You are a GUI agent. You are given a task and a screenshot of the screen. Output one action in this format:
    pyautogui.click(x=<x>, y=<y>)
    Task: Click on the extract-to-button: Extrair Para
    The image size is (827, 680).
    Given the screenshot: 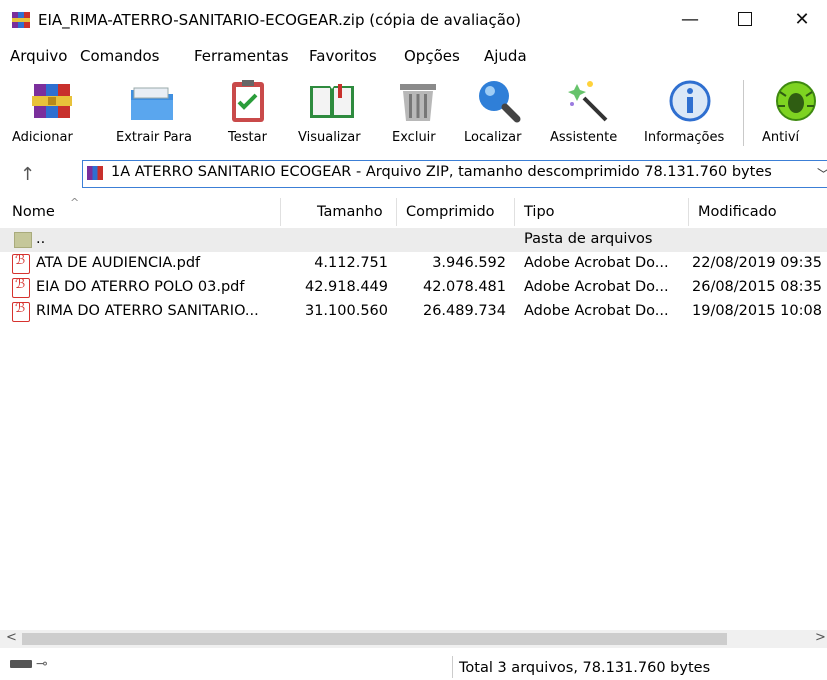 What is the action you would take?
    pyautogui.click(x=156, y=112)
    